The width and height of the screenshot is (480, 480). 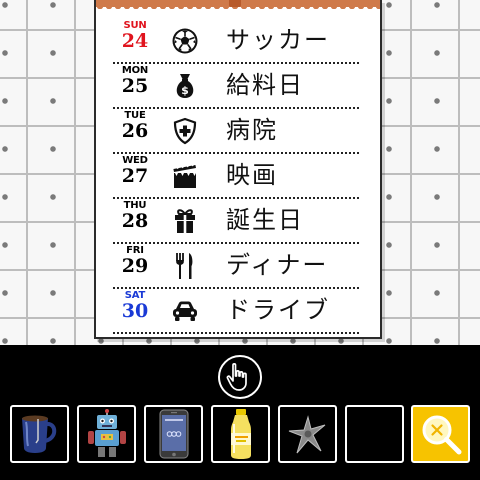 I want to click on magnifier-icon, so click(x=441, y=435).